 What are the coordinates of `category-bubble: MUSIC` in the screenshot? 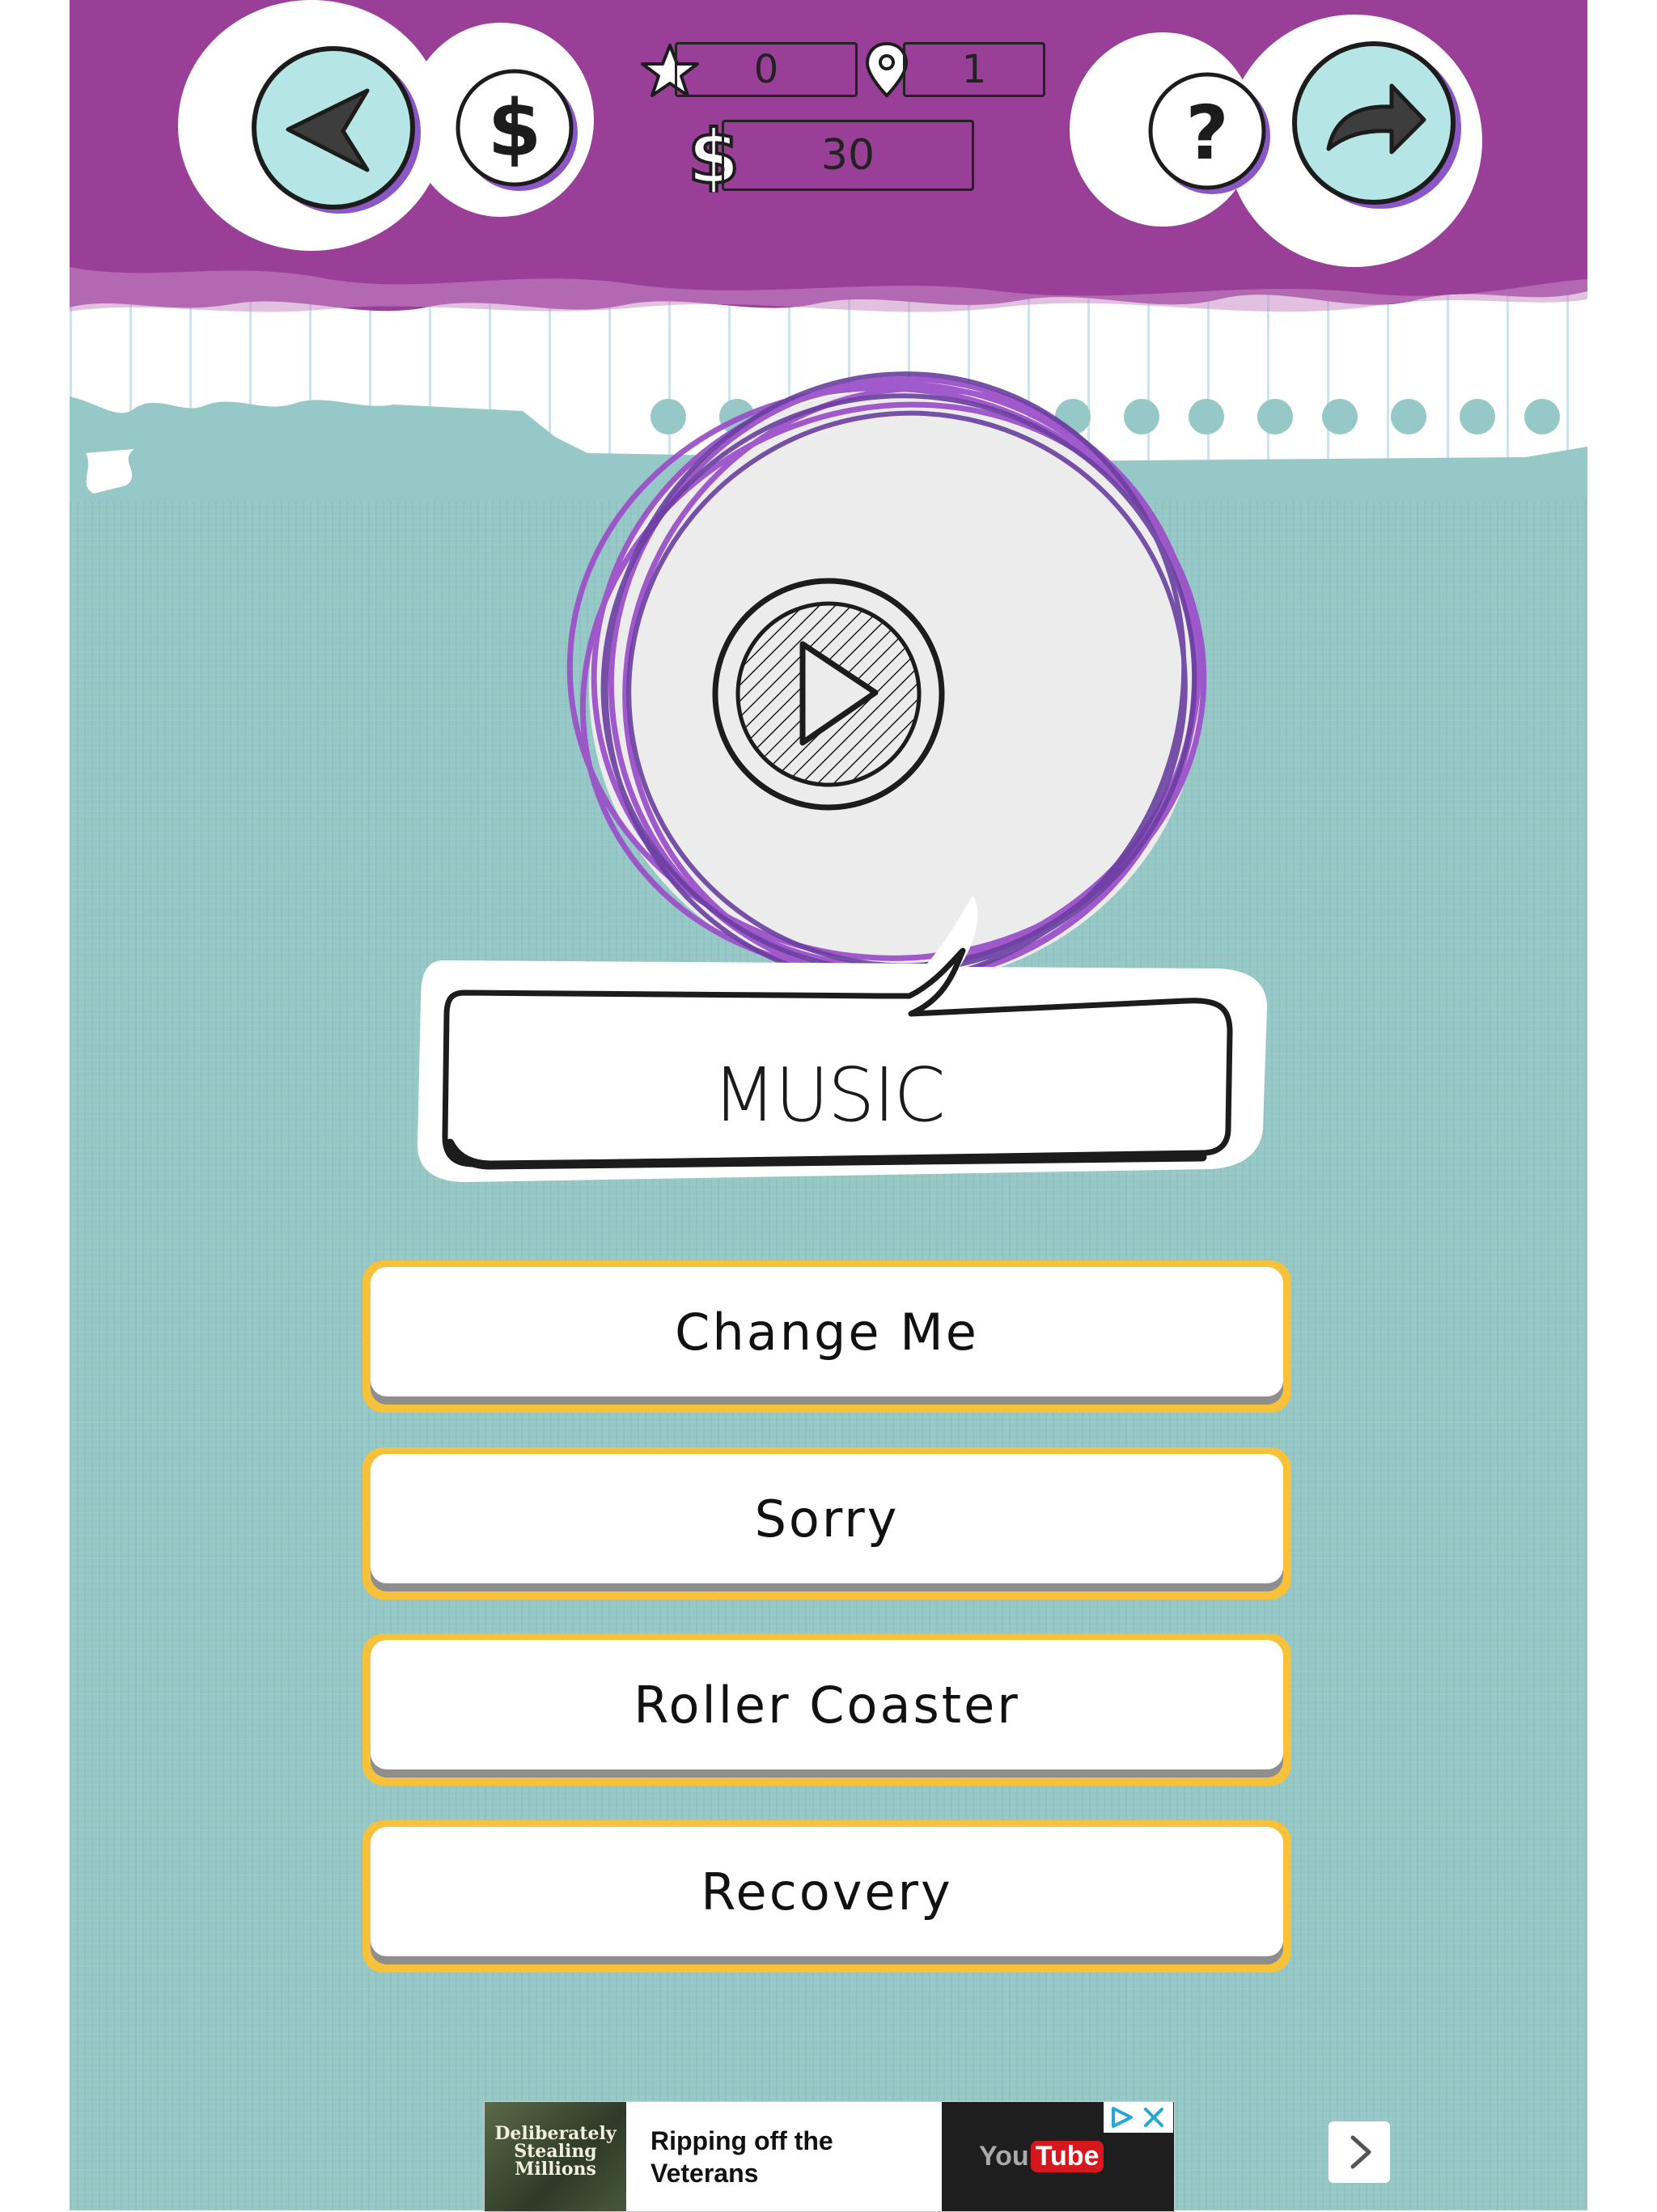 It's located at (866, 1060).